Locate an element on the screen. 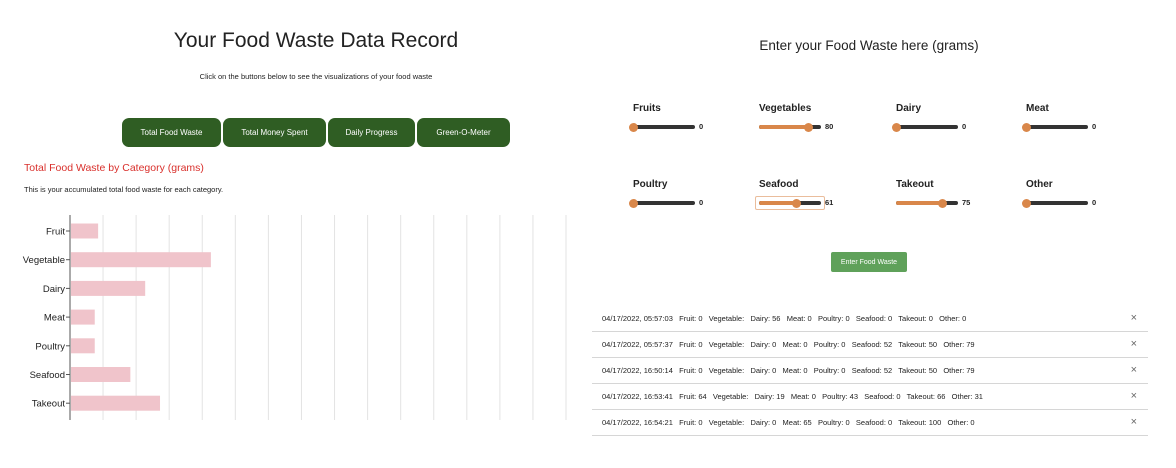  slider-other: Other 0 is located at coordinates (1083, 194).